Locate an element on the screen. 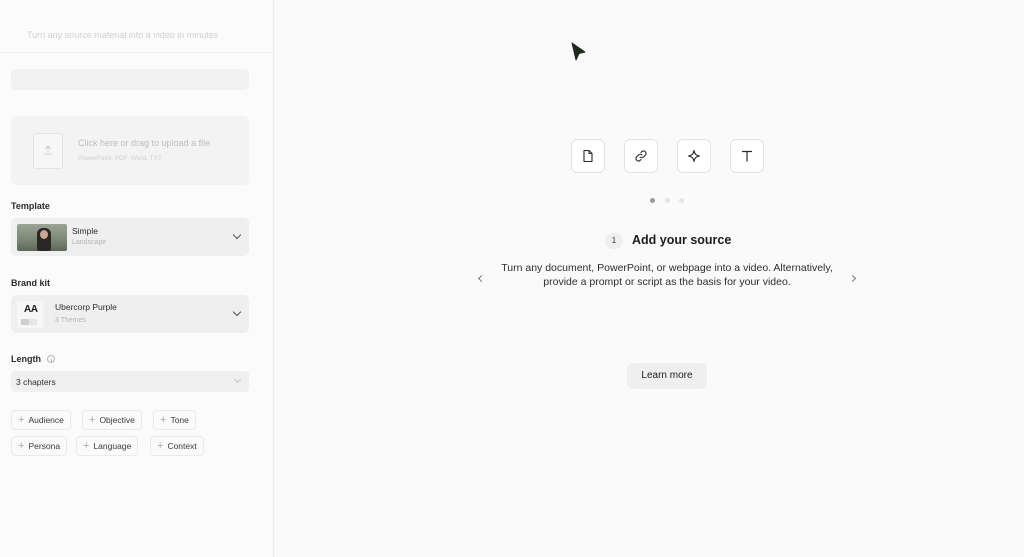 The image size is (1024, 557). chevron-left-icon is located at coordinates (481, 278).